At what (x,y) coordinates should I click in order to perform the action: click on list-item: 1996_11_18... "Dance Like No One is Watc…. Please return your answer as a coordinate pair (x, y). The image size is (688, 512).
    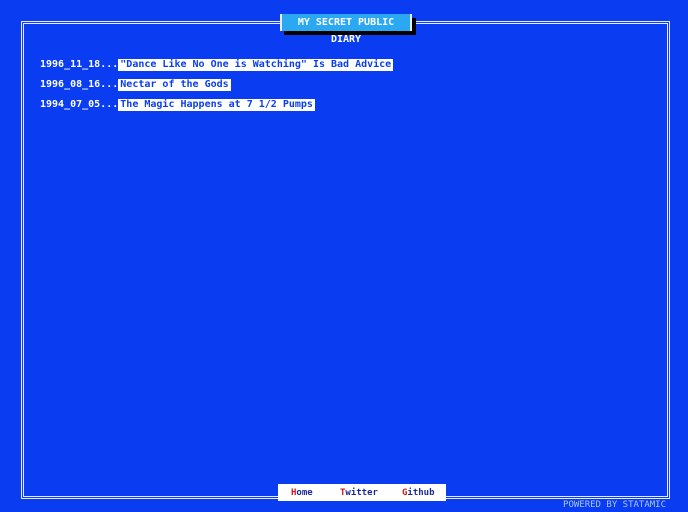
    Looking at the image, I should click on (217, 69).